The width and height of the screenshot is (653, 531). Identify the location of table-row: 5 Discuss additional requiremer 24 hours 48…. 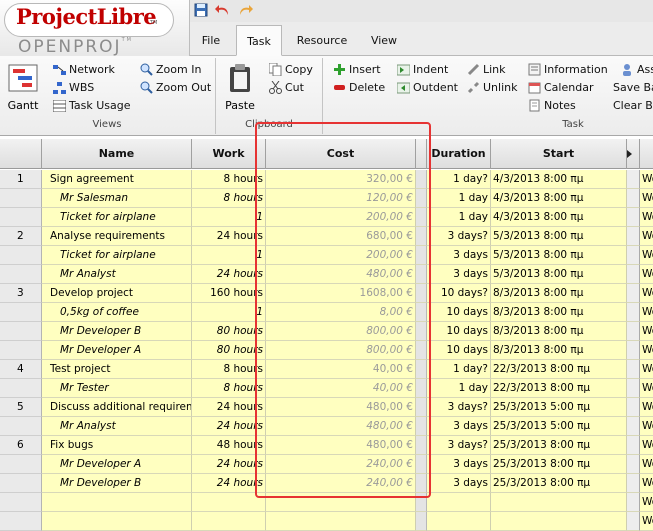
(326, 407).